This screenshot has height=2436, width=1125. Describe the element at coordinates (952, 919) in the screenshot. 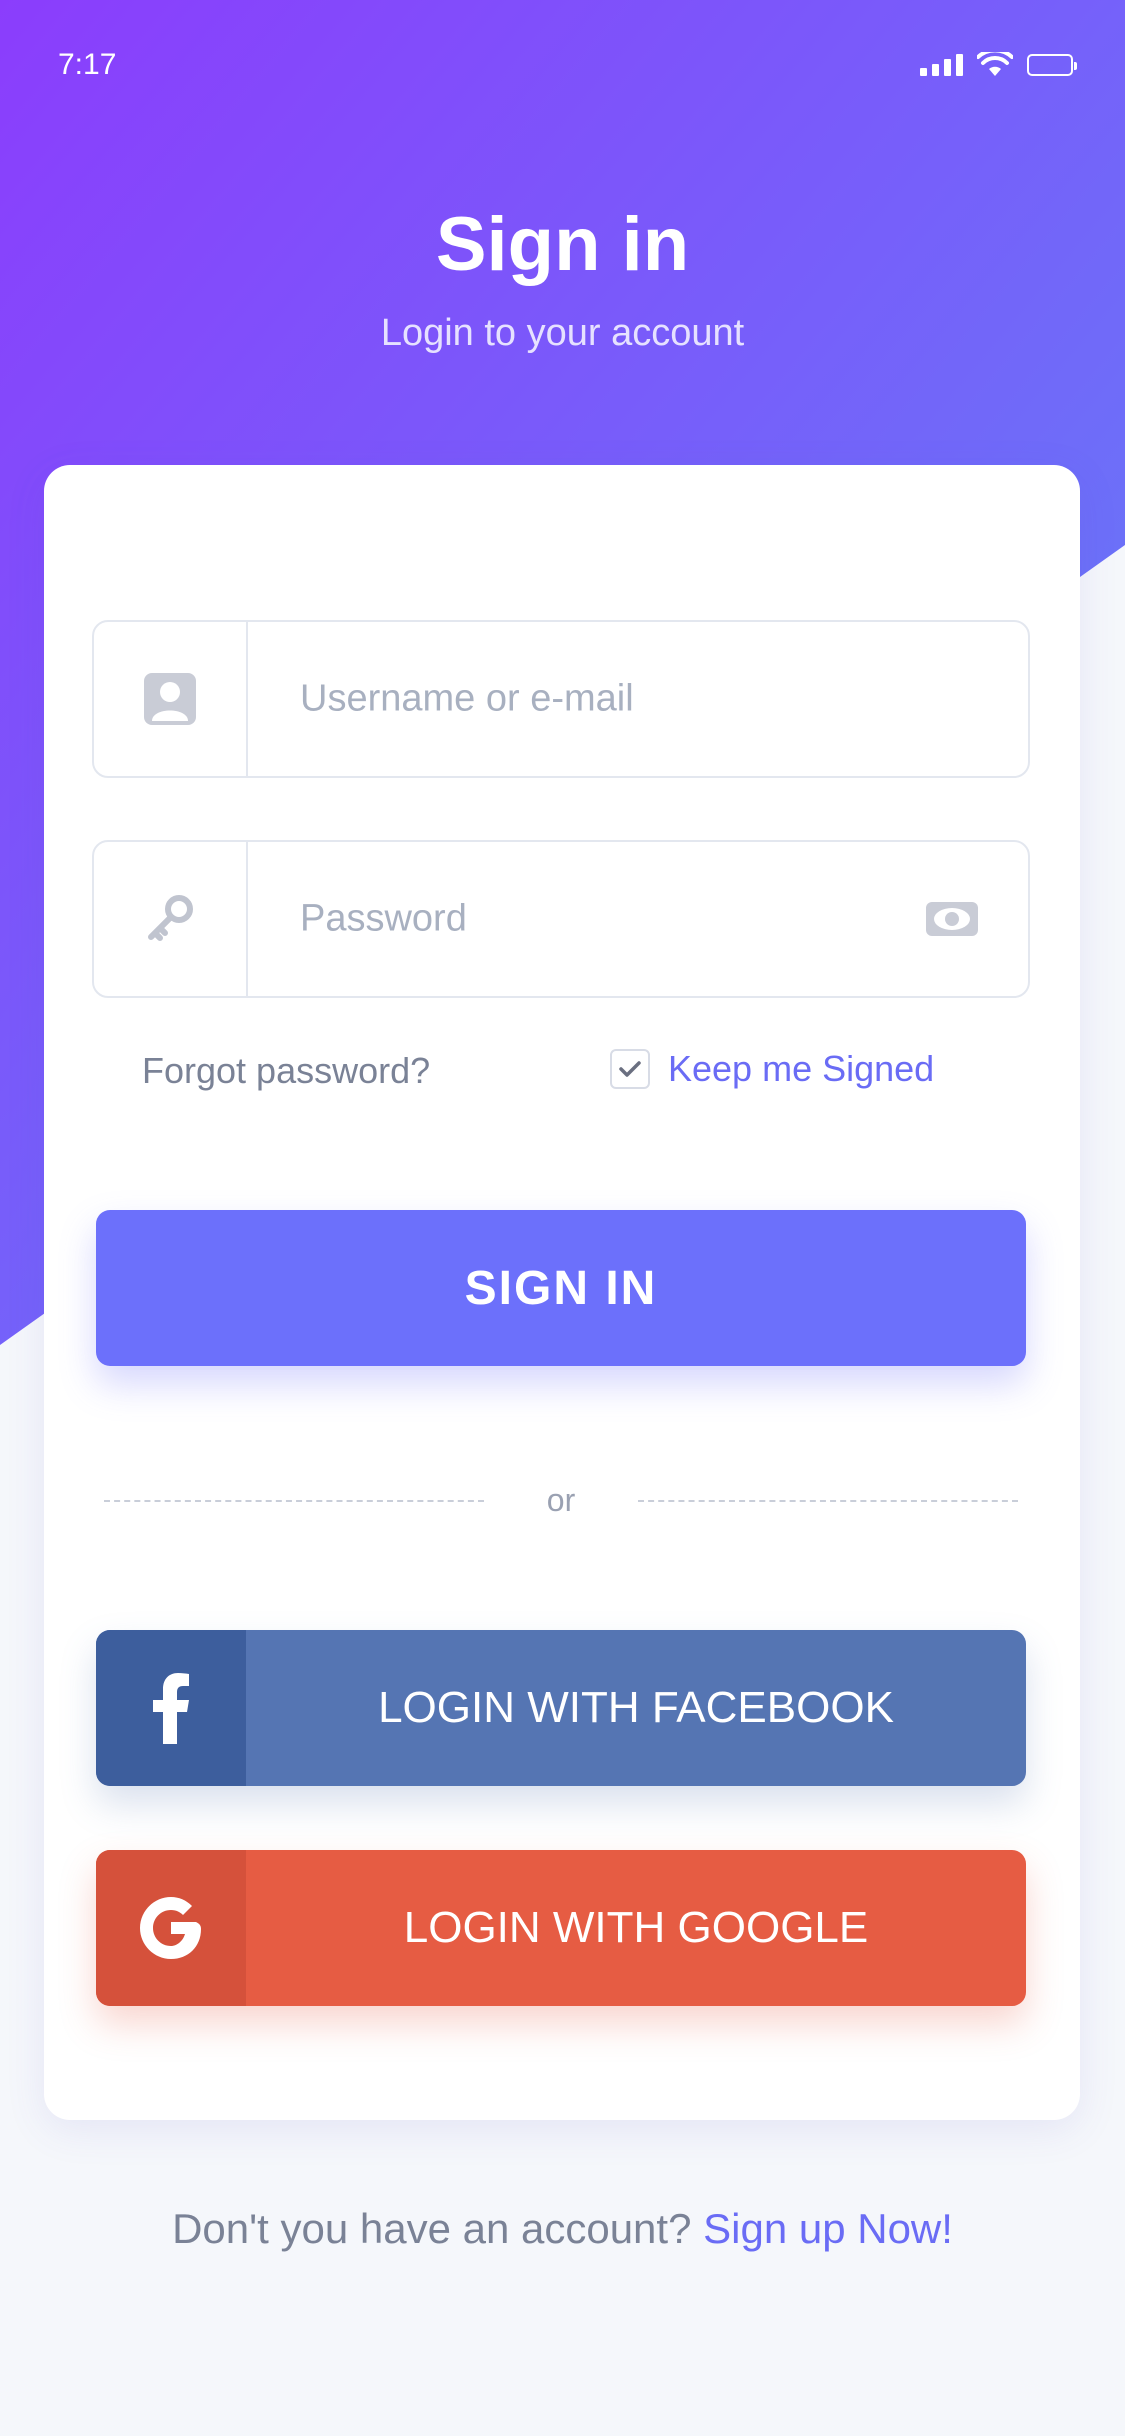

I see `eye-icon` at that location.